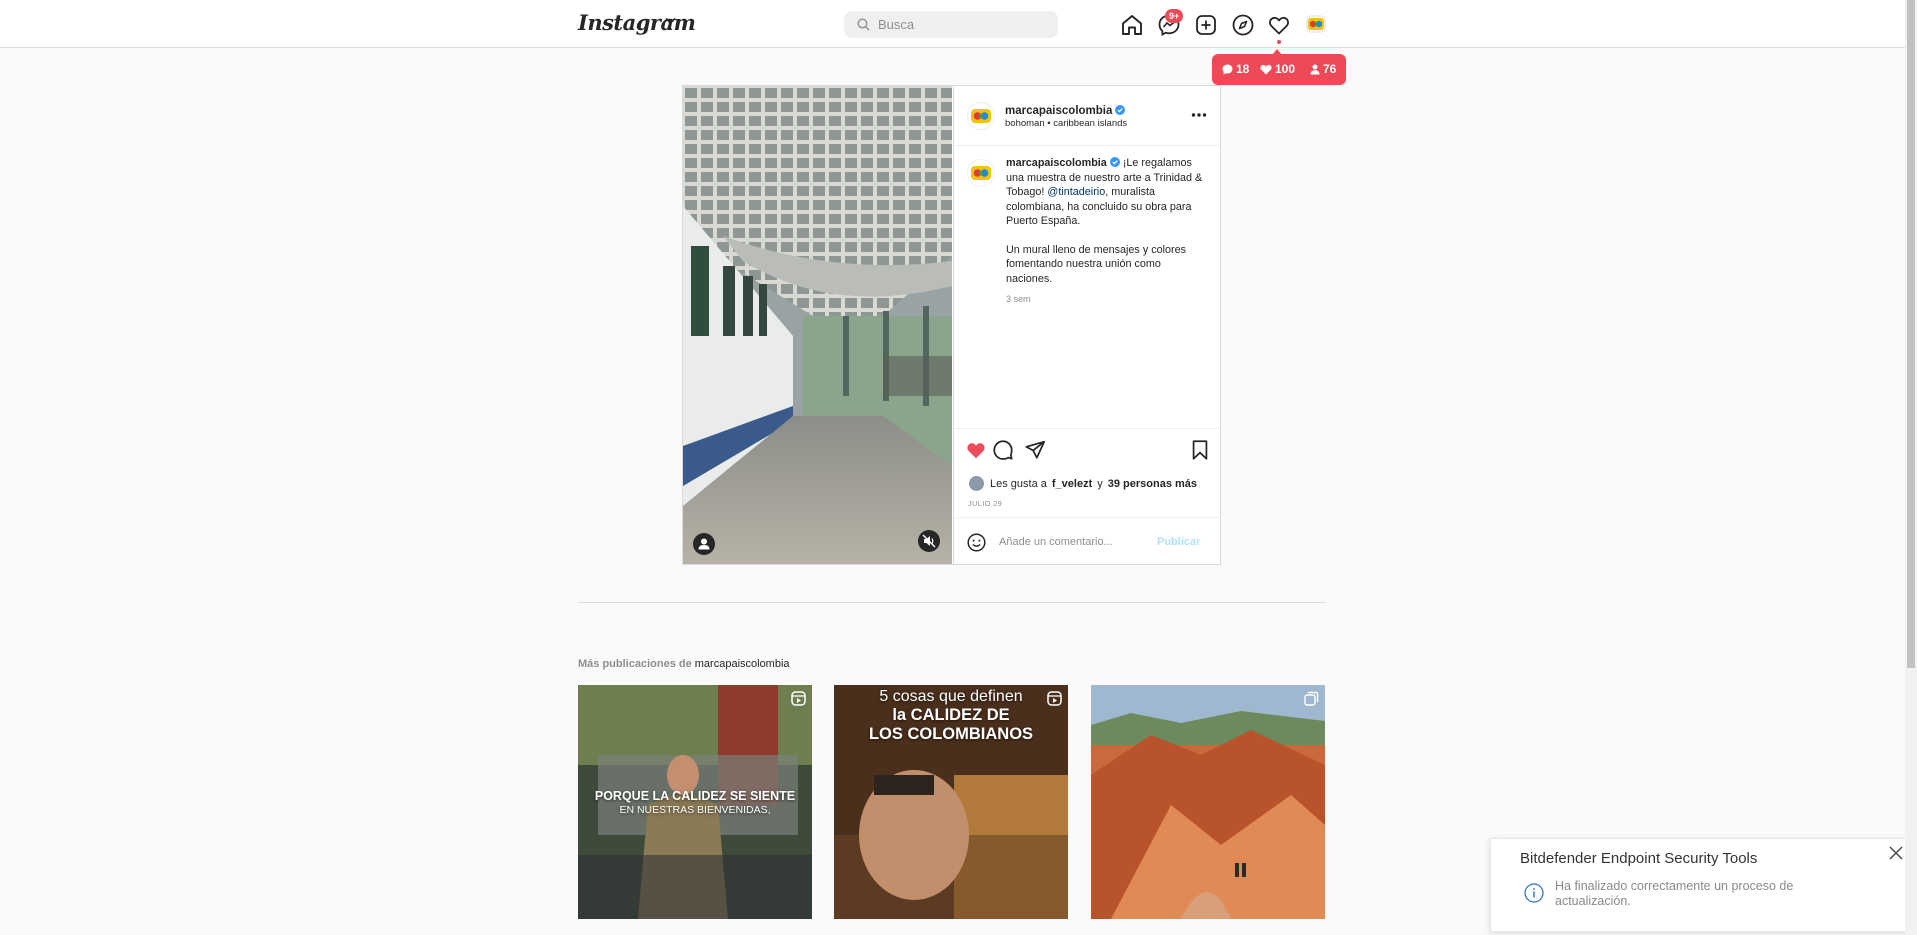 The height and width of the screenshot is (935, 1917). Describe the element at coordinates (1178, 542) in the screenshot. I see `publish-button: Publicar` at that location.